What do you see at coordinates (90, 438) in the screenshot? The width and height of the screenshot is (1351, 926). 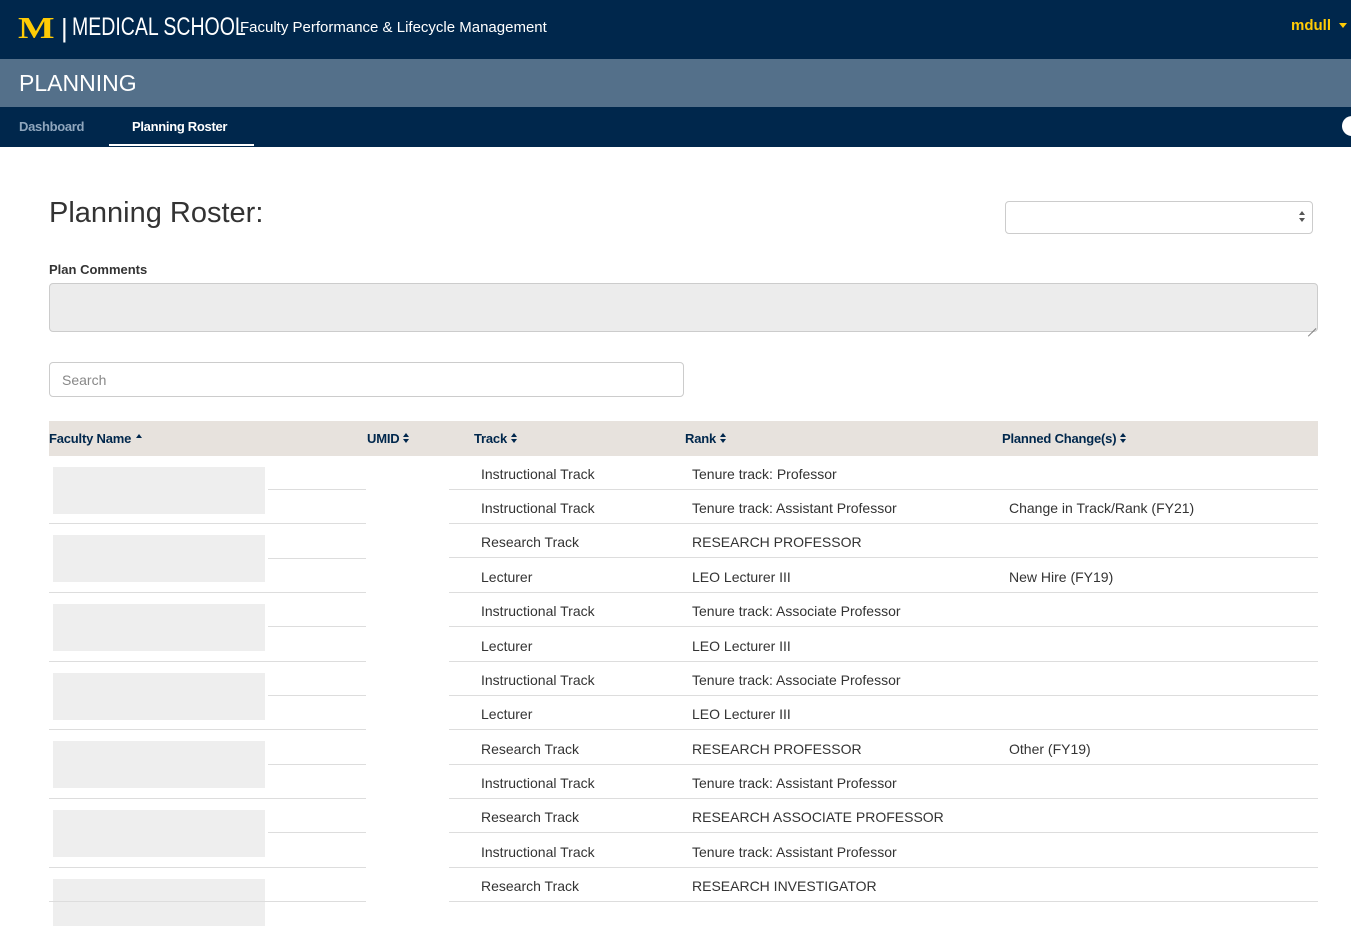 I see `column-label: Faculty Name` at bounding box center [90, 438].